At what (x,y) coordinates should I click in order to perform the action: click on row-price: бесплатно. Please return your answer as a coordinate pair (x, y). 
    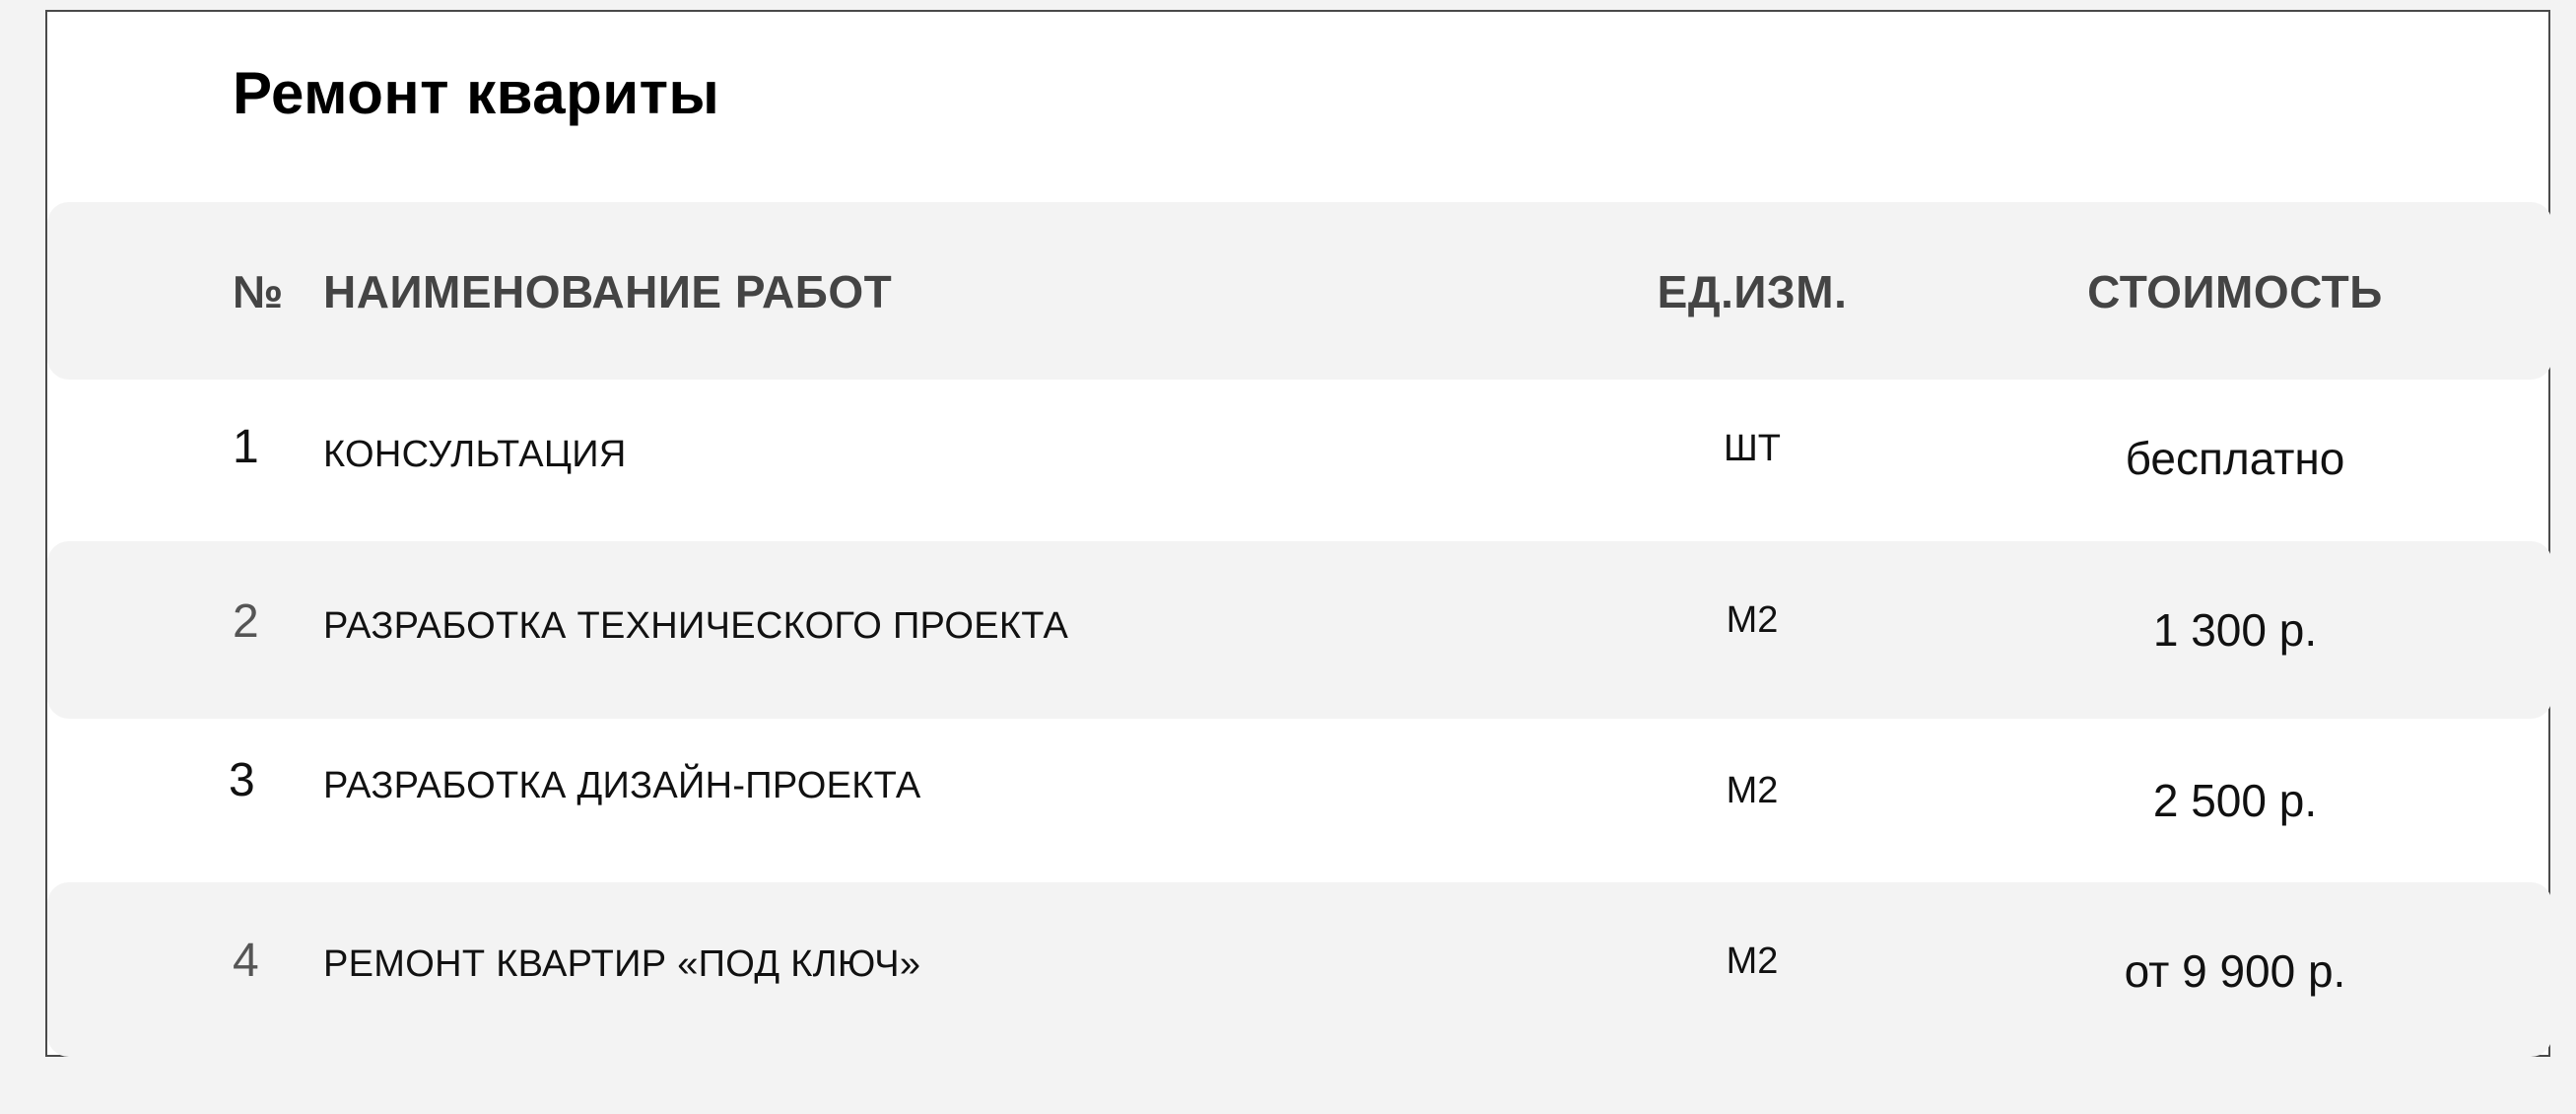
    Looking at the image, I should click on (2235, 458).